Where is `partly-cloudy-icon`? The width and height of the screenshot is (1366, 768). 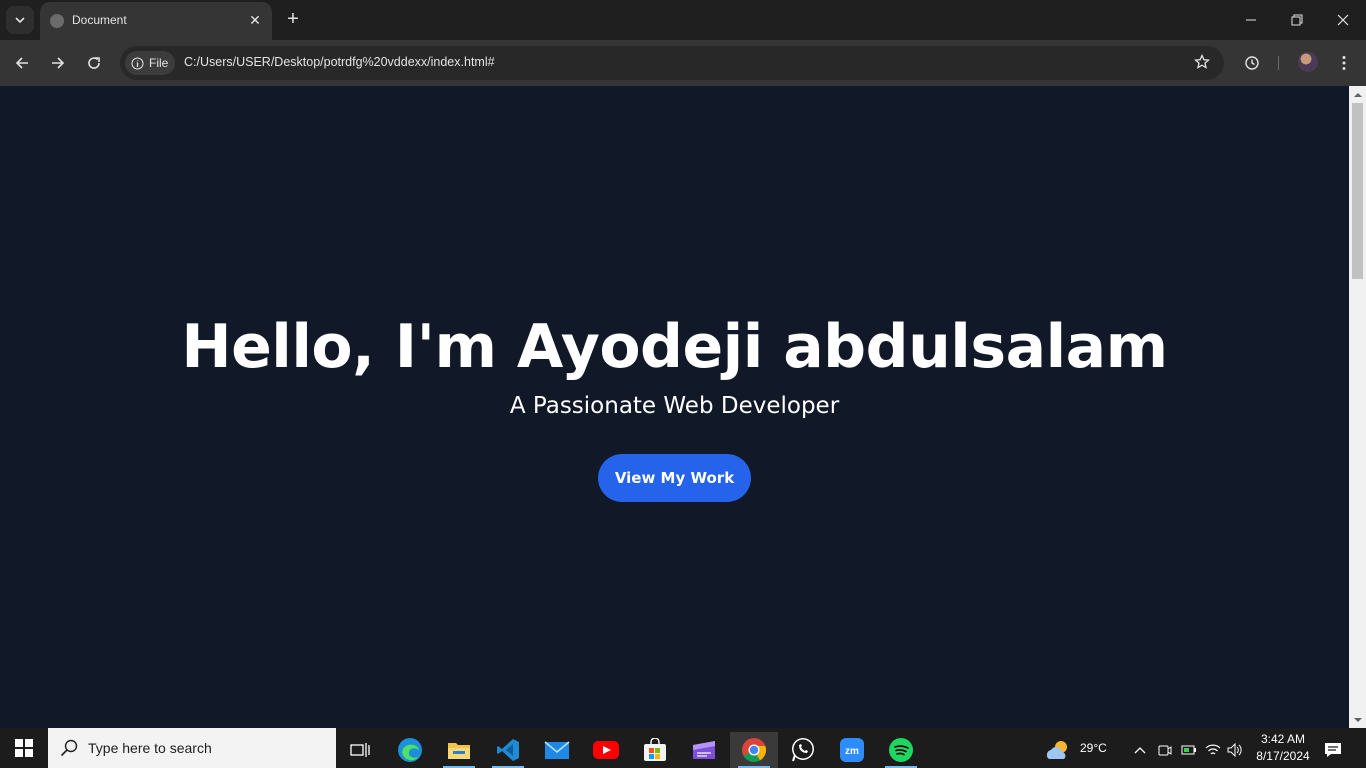 partly-cloudy-icon is located at coordinates (1056, 750).